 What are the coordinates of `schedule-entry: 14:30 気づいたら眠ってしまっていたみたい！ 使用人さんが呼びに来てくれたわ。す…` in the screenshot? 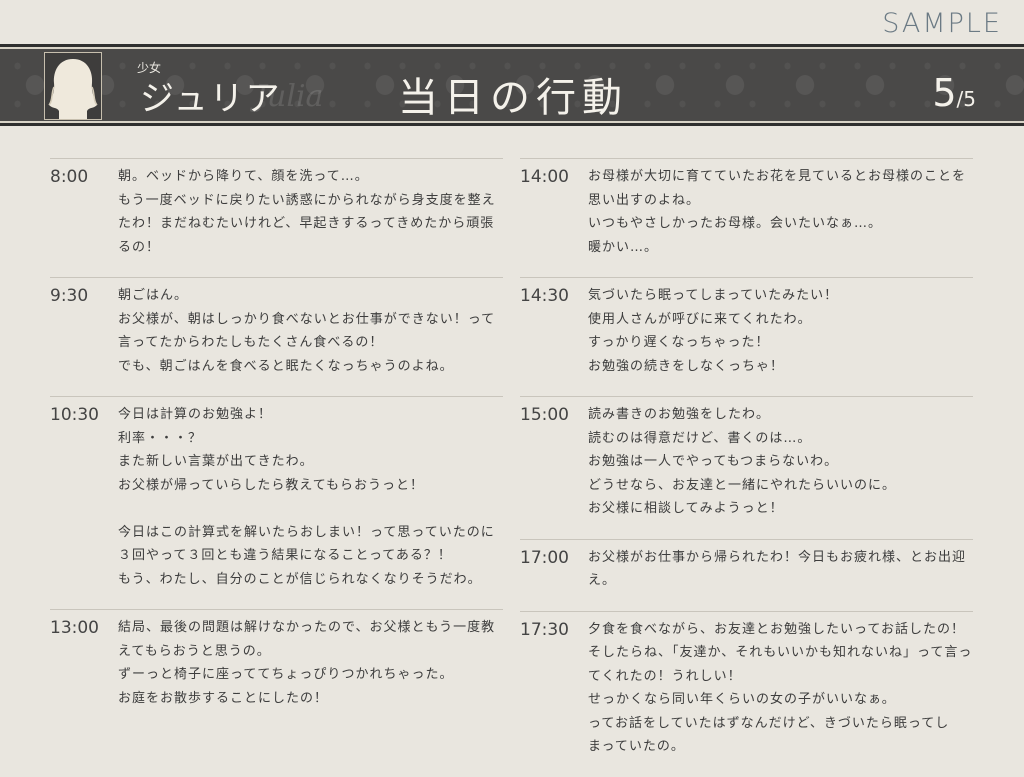 It's located at (746, 336).